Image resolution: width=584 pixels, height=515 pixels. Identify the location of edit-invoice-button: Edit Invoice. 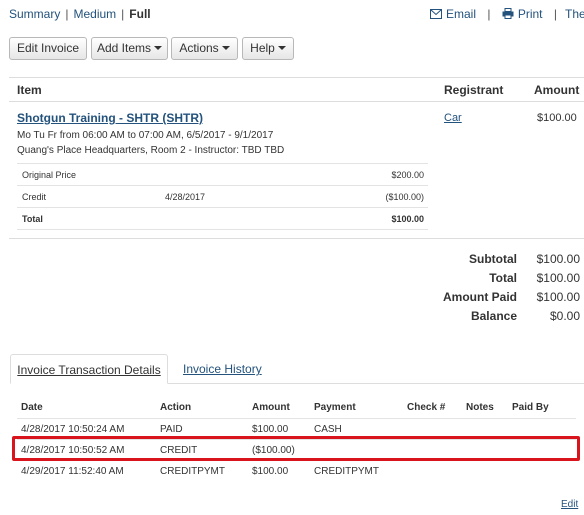
(48, 48).